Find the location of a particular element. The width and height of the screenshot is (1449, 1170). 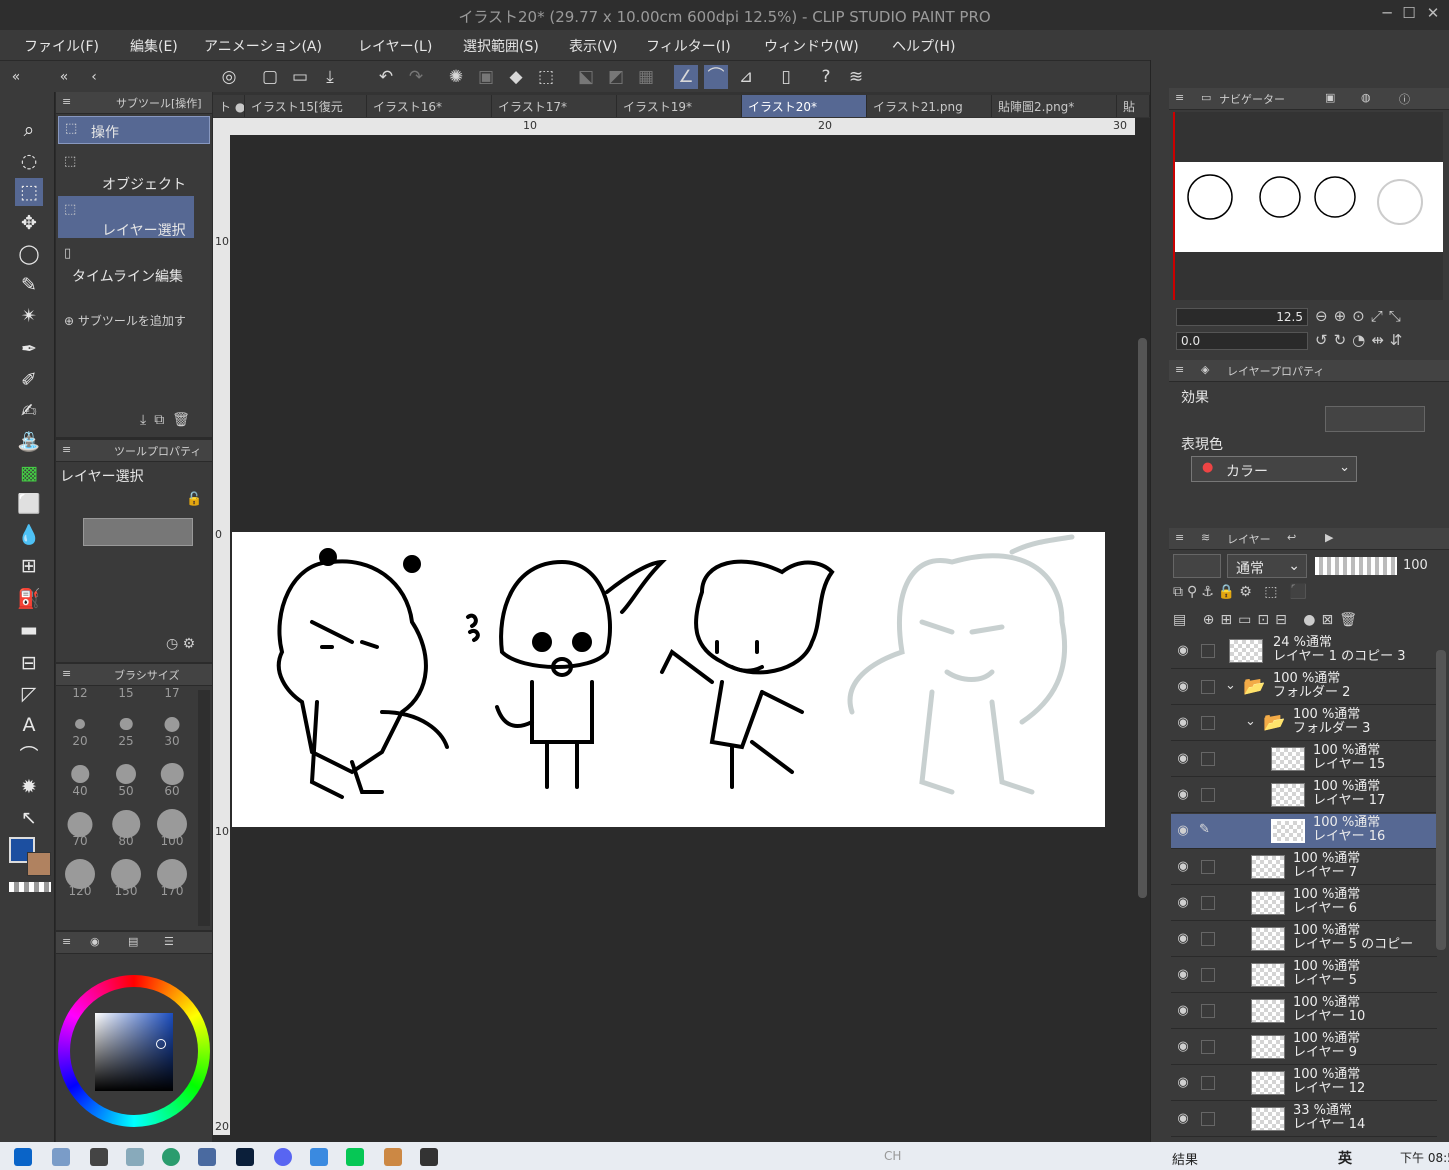

clear-outside-icon: ▣ is located at coordinates (486, 77).